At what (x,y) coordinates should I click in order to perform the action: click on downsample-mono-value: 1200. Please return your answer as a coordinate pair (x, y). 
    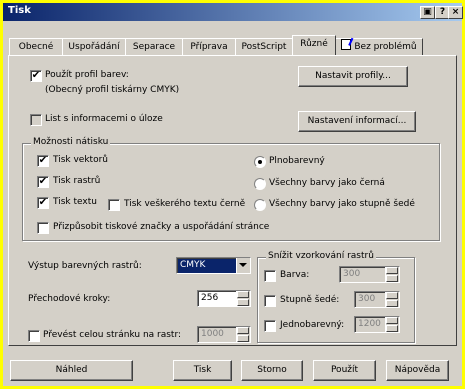
    Looking at the image, I should click on (369, 324).